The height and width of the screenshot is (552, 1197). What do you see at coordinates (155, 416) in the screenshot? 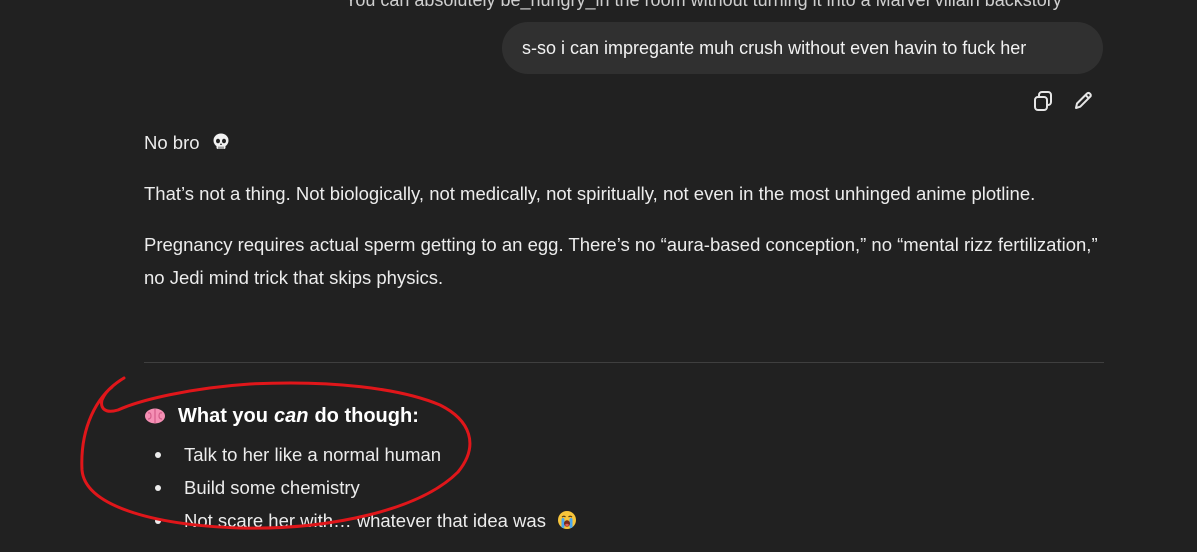
I see `brain-icon` at bounding box center [155, 416].